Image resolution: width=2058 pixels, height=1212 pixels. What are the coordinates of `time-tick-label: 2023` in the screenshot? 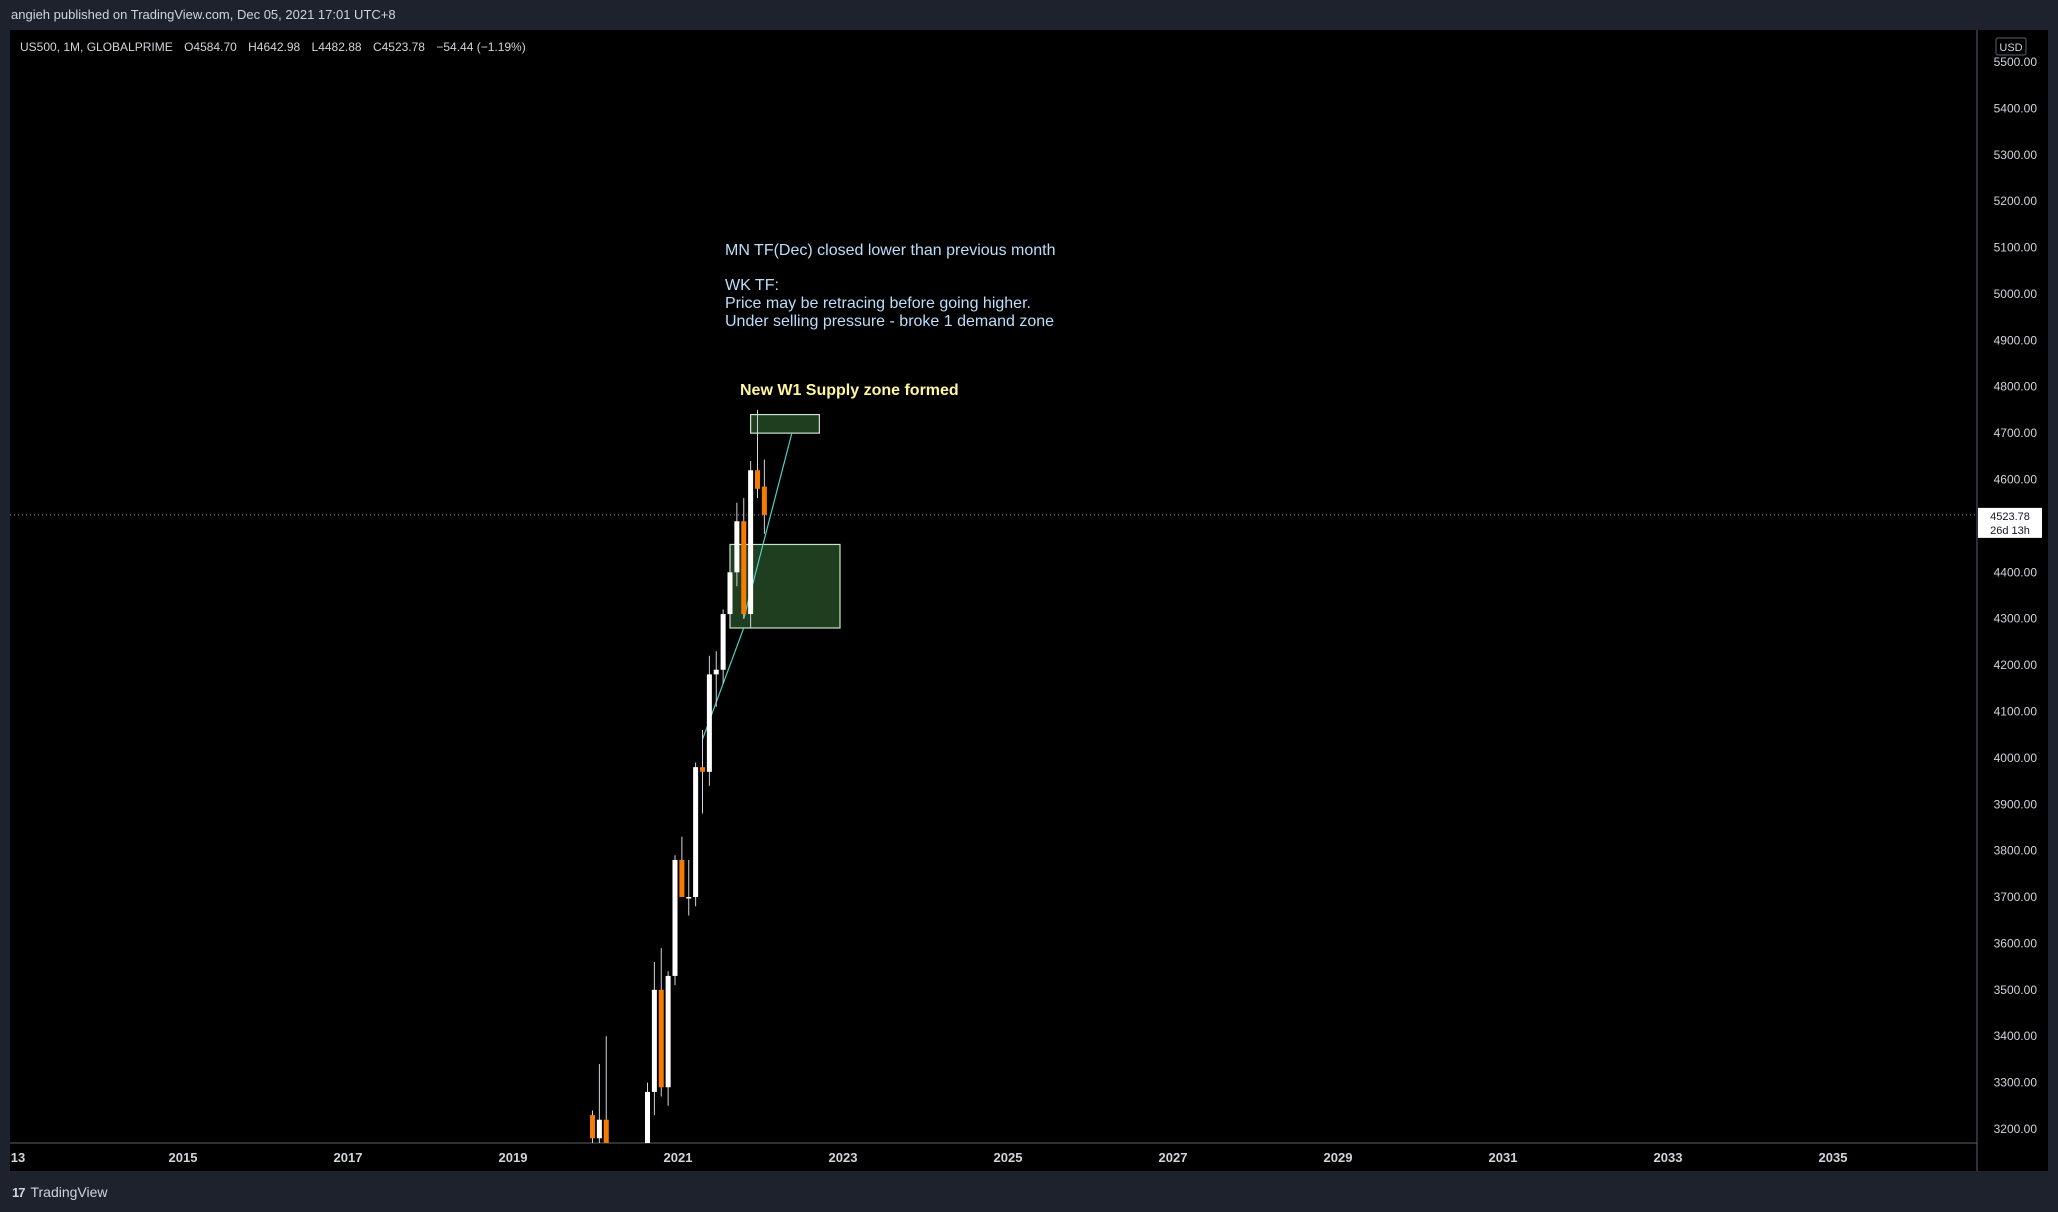 It's located at (843, 1157).